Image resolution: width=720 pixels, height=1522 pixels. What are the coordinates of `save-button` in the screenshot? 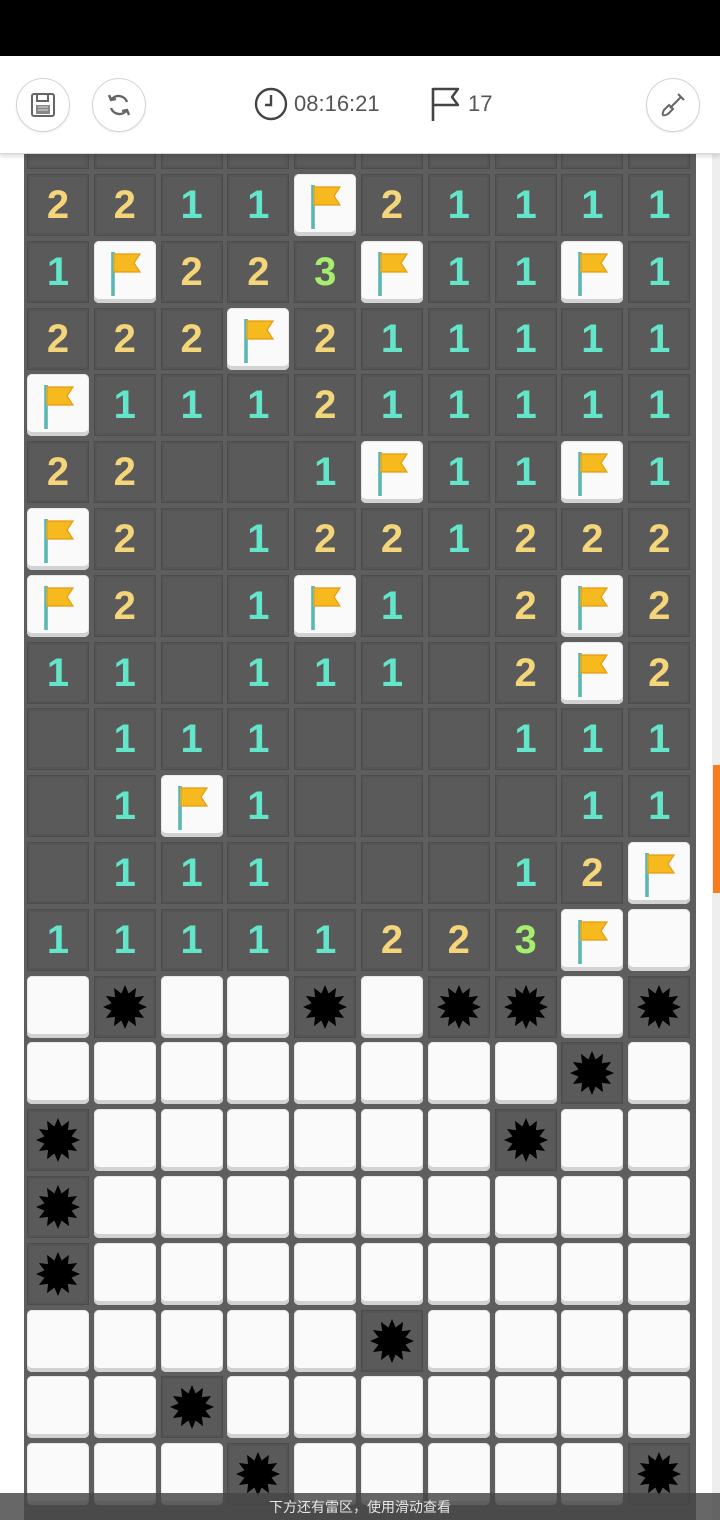 It's located at (43, 105).